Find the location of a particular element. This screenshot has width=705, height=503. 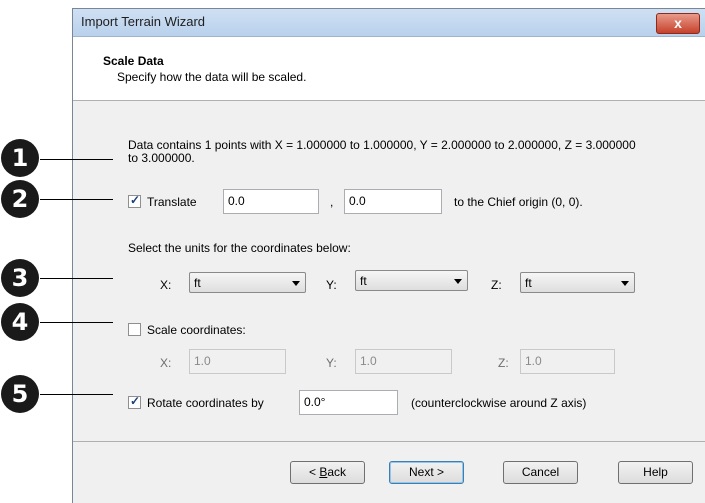

units-y-label: Y: is located at coordinates (331, 285).